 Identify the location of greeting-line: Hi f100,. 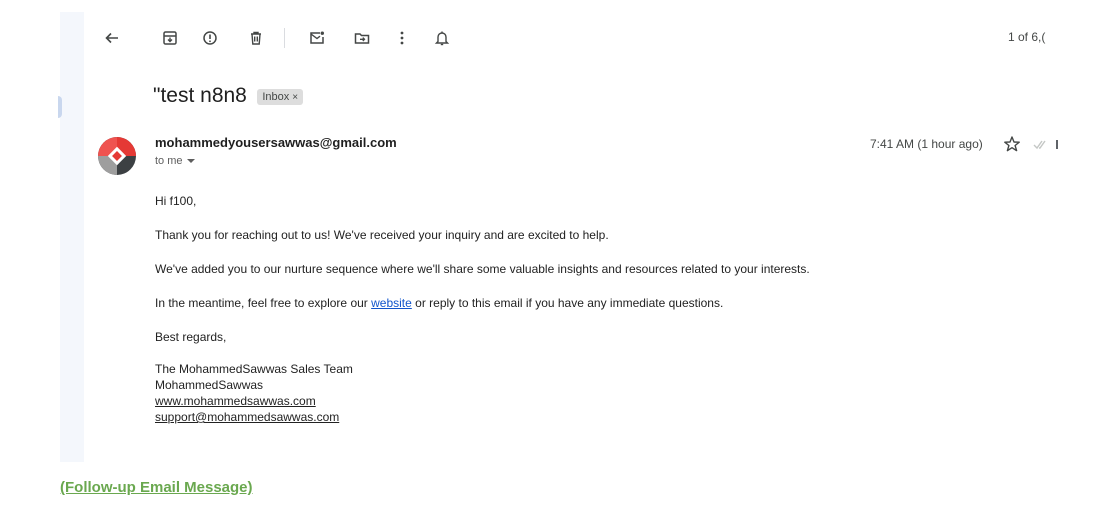
(176, 201).